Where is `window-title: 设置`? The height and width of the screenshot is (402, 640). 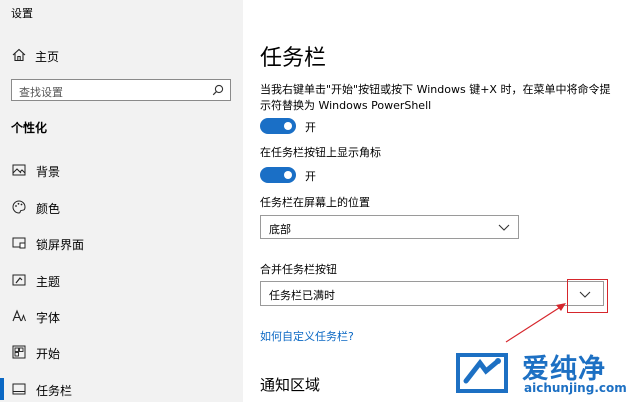 window-title: 设置 is located at coordinates (22, 13).